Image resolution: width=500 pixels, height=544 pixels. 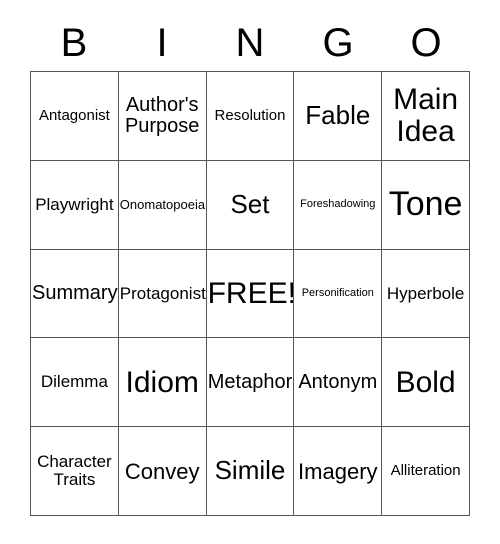 I want to click on bingo-header-letter-o: O, so click(x=426, y=42).